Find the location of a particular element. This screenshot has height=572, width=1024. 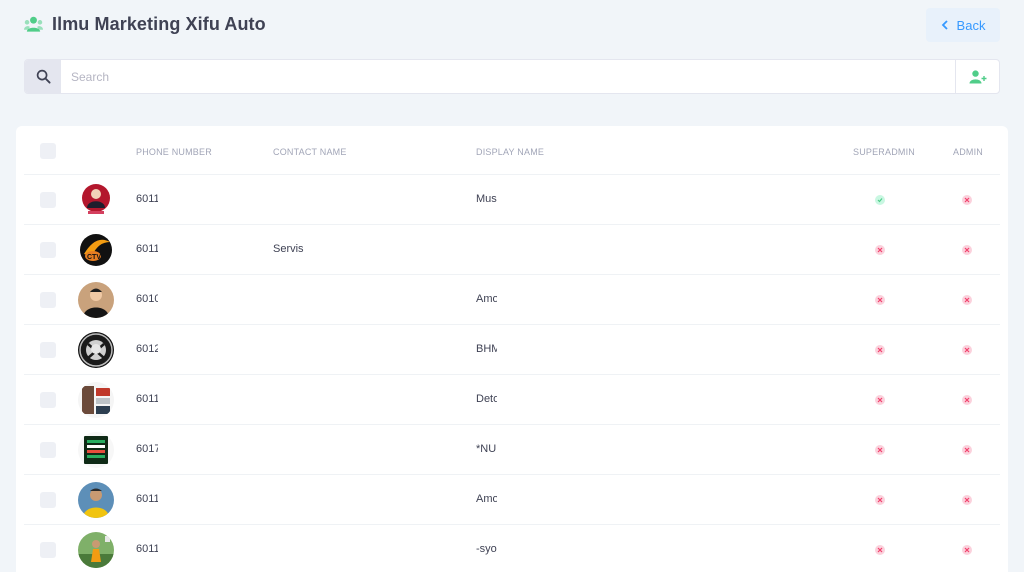

svg-text: CTV is located at coordinates (94, 257).